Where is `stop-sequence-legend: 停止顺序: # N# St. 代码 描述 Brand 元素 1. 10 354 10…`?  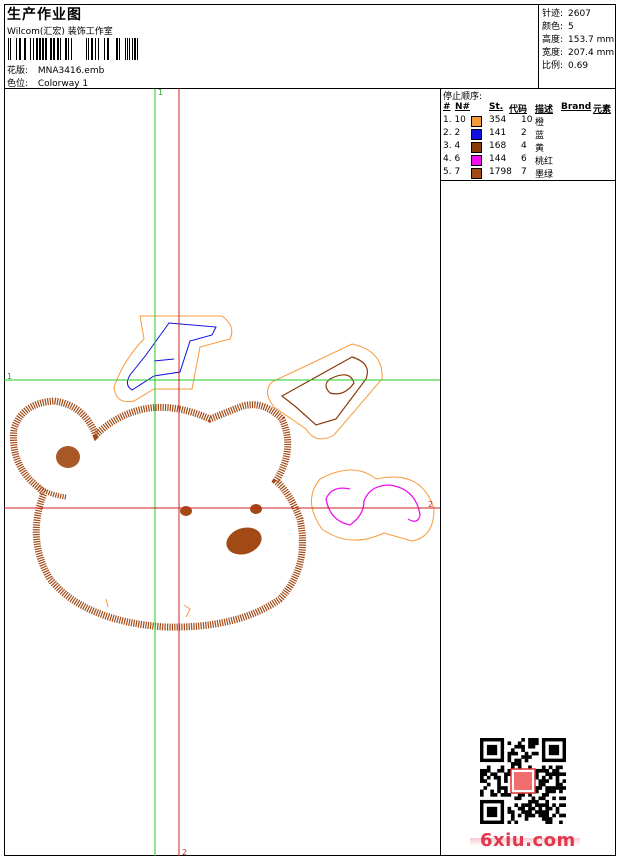 stop-sequence-legend: 停止顺序: # N# St. 代码 描述 Brand 元素 1. 10 354 10… is located at coordinates (528, 135).